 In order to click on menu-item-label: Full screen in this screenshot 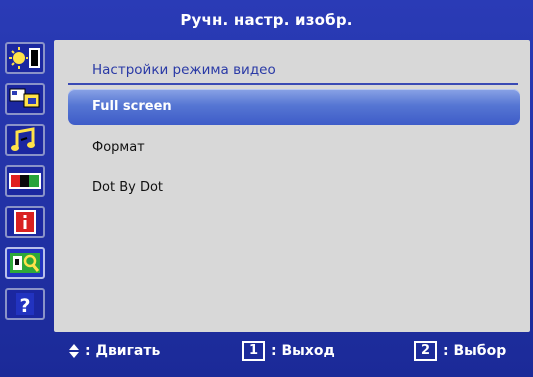, I will do `click(132, 106)`.